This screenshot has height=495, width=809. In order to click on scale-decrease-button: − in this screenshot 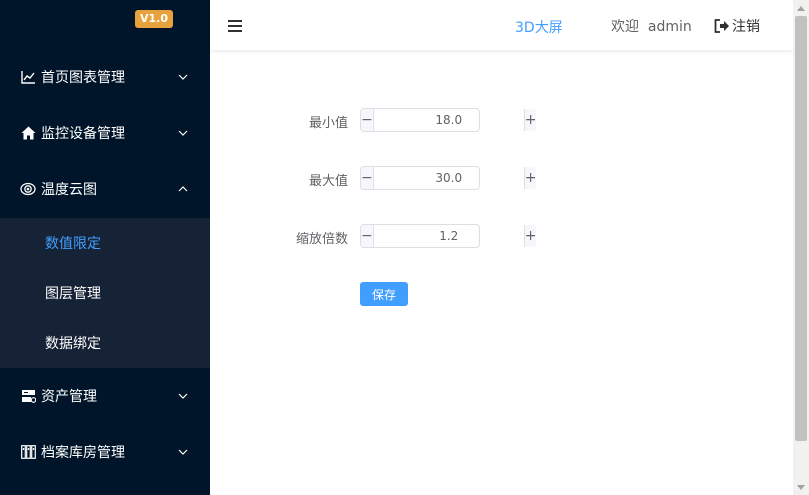, I will do `click(367, 236)`.